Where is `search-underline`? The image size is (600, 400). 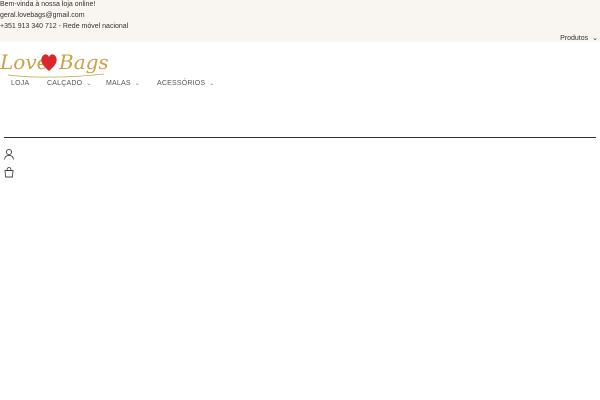 search-underline is located at coordinates (300, 137).